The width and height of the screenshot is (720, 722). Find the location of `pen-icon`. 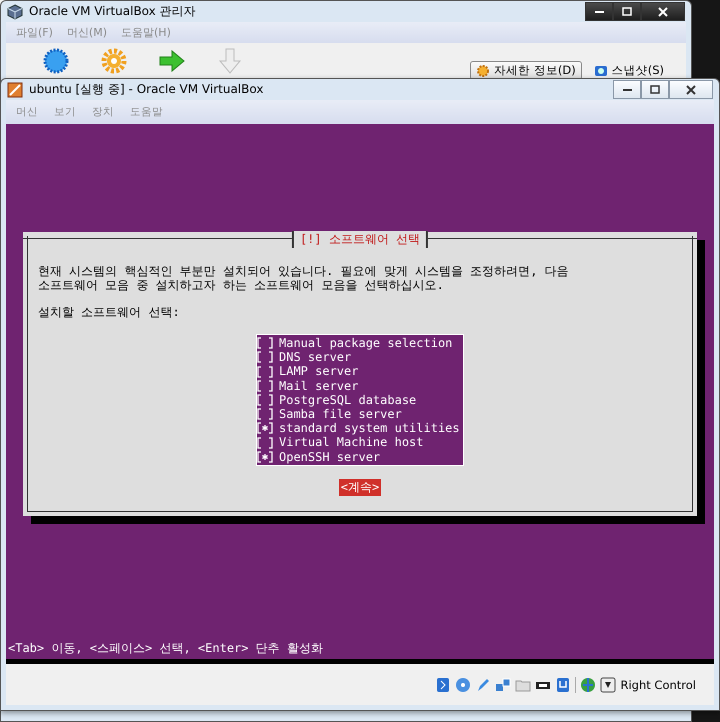

pen-icon is located at coordinates (483, 684).